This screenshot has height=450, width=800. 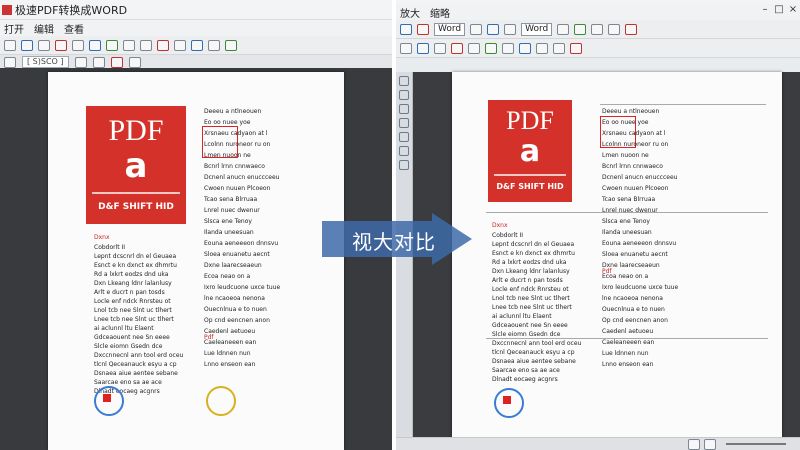 I want to click on text-line: Dlnadt eocaeg acgnrs, so click(x=525, y=379).